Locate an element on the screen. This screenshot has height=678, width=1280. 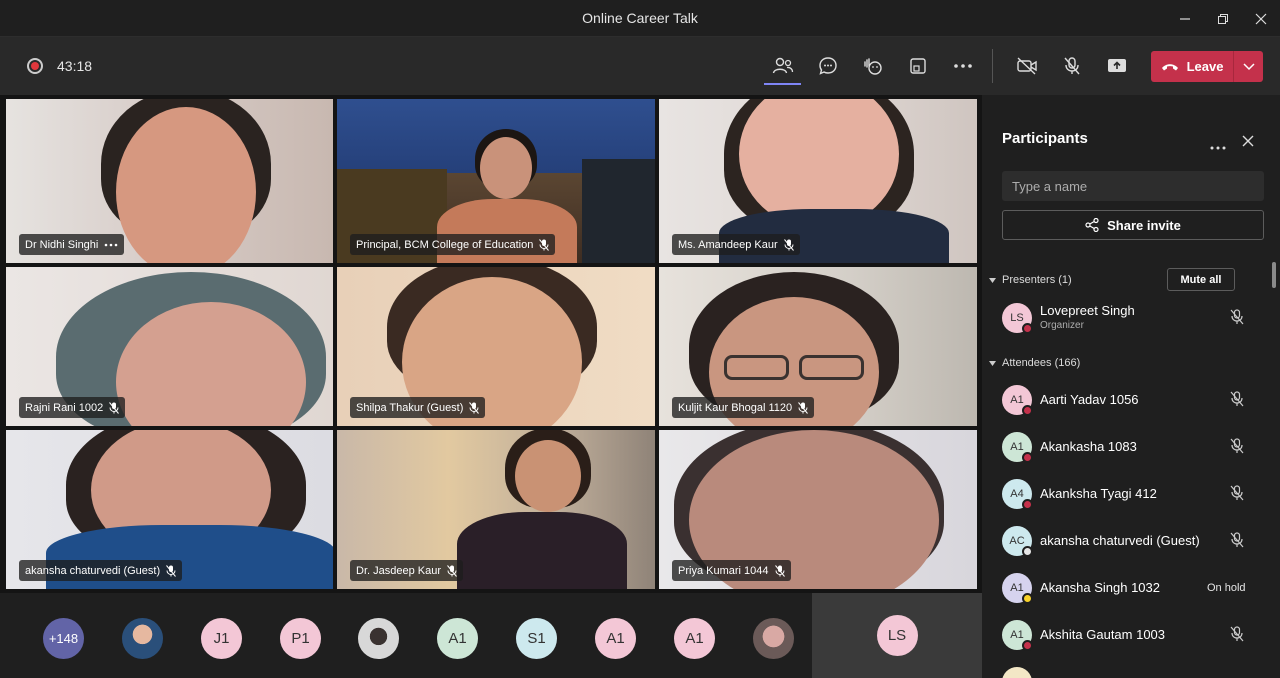
participant-role: Organizer is located at coordinates (1062, 325).